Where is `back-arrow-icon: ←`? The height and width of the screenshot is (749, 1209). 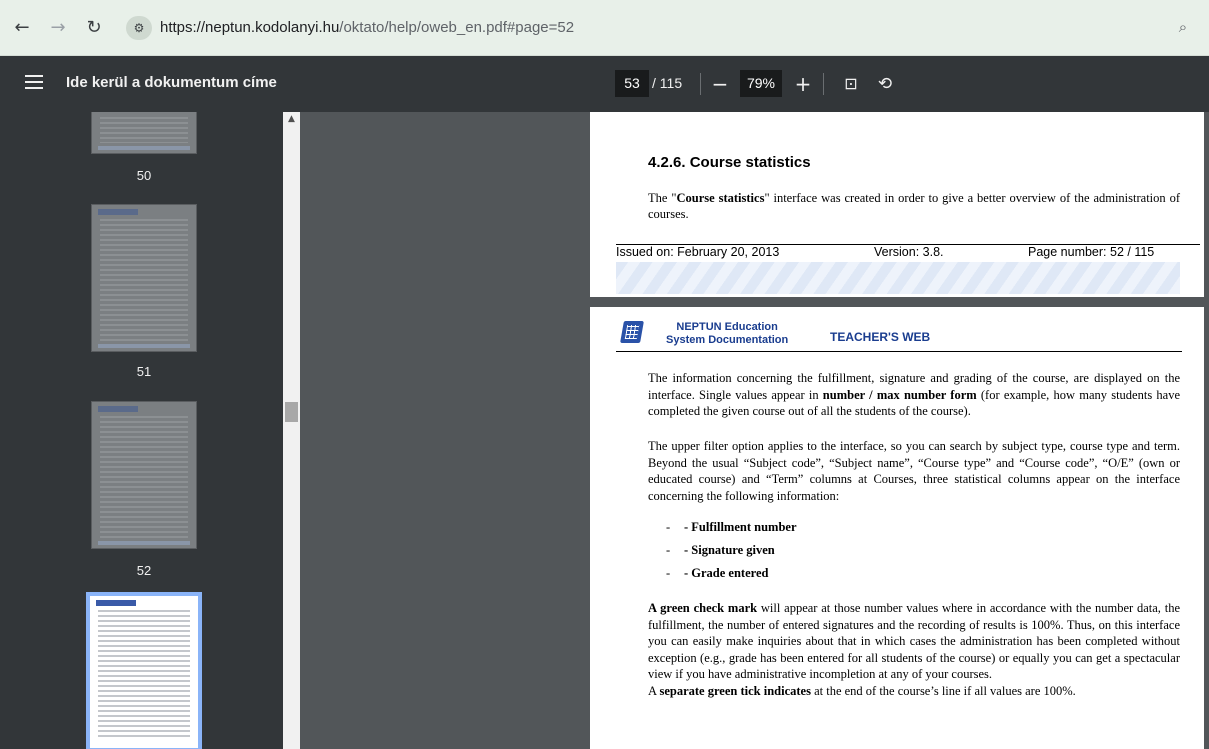
back-arrow-icon: ← is located at coordinates (22, 28).